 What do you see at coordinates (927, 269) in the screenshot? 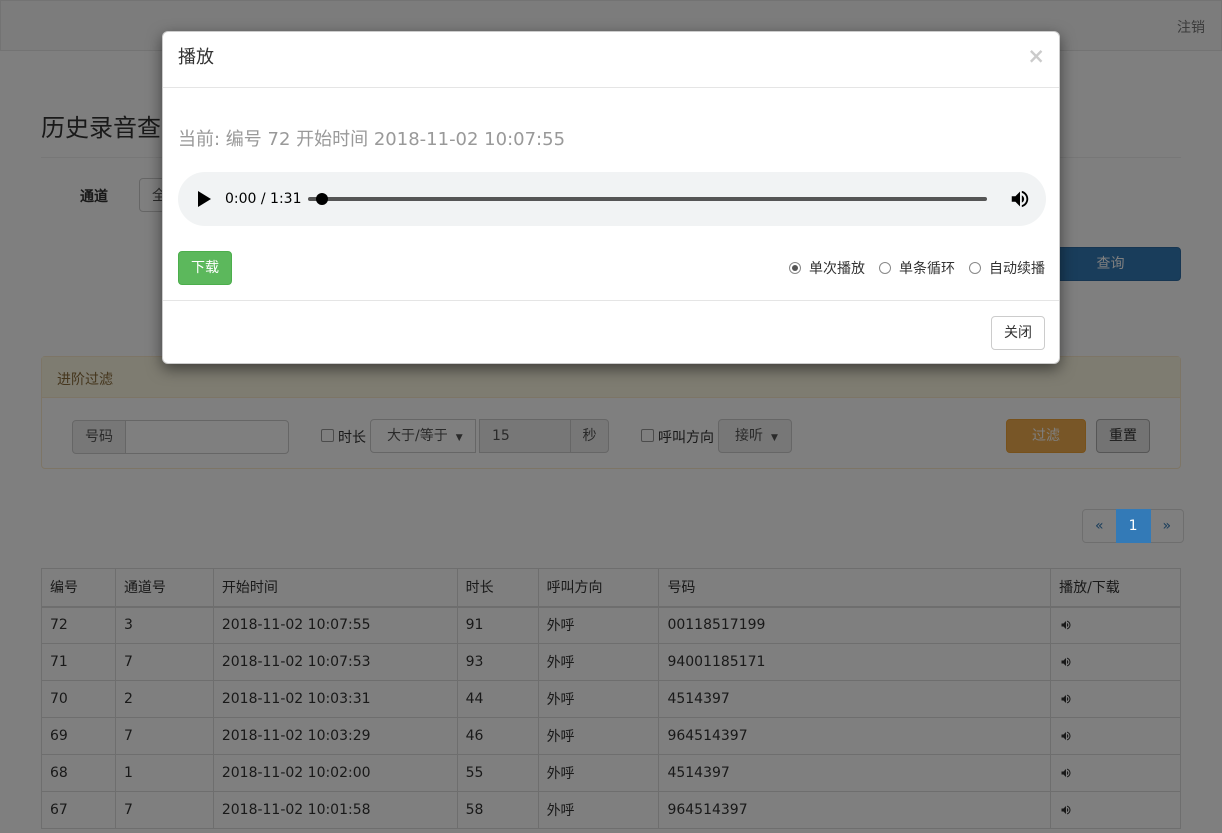
I see `play-mode-label: 单条循环` at bounding box center [927, 269].